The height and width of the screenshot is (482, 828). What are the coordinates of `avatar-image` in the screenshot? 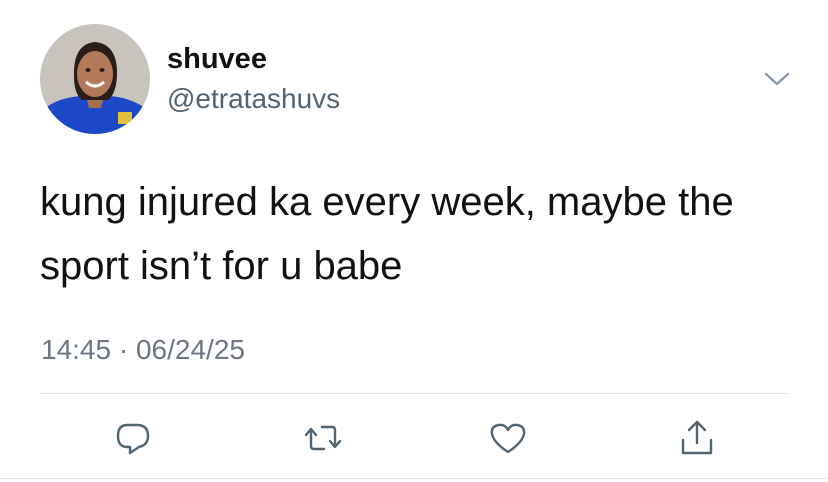 It's located at (95, 79).